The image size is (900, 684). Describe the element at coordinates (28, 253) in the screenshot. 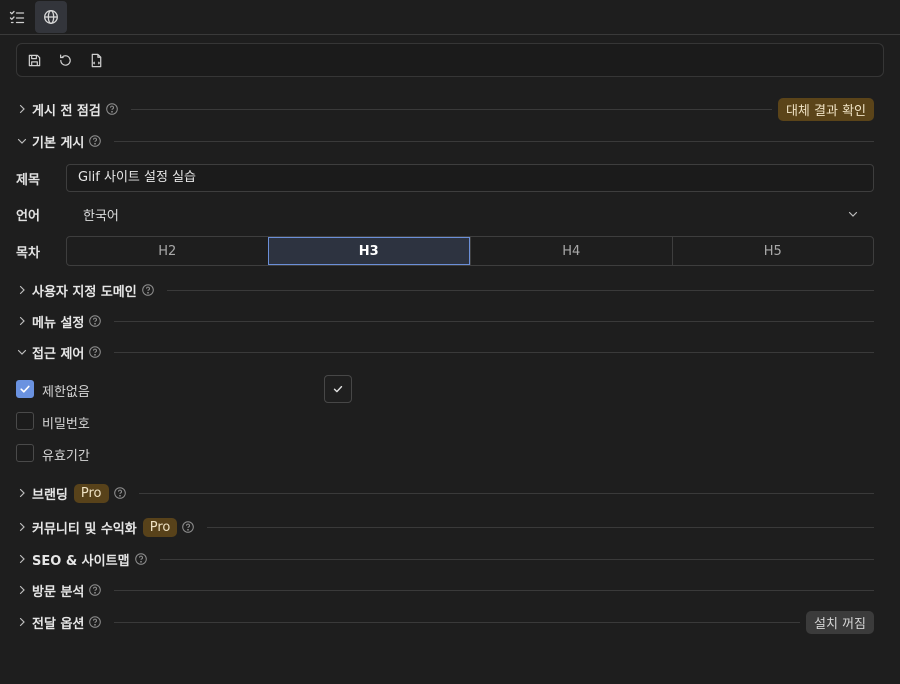

I see `toc-label: 목차` at that location.